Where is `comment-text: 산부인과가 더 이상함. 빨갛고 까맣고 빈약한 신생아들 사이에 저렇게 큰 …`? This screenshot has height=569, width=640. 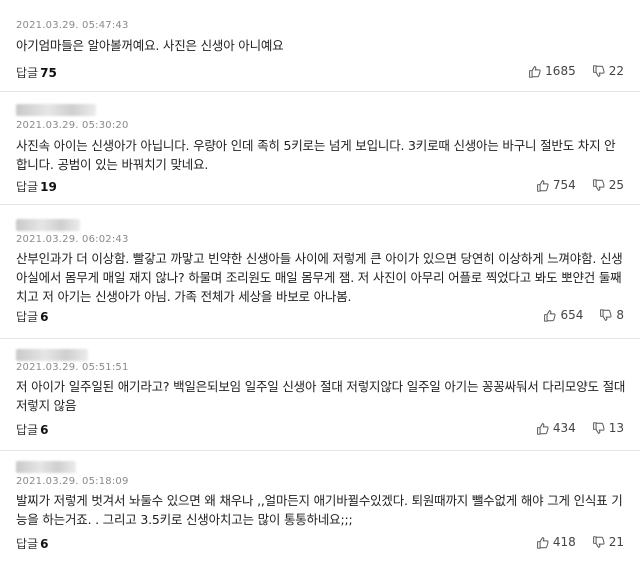 comment-text: 산부인과가 더 이상함. 빨갛고 까맣고 빈약한 신생아들 사이에 저렇게 큰 … is located at coordinates (319, 277).